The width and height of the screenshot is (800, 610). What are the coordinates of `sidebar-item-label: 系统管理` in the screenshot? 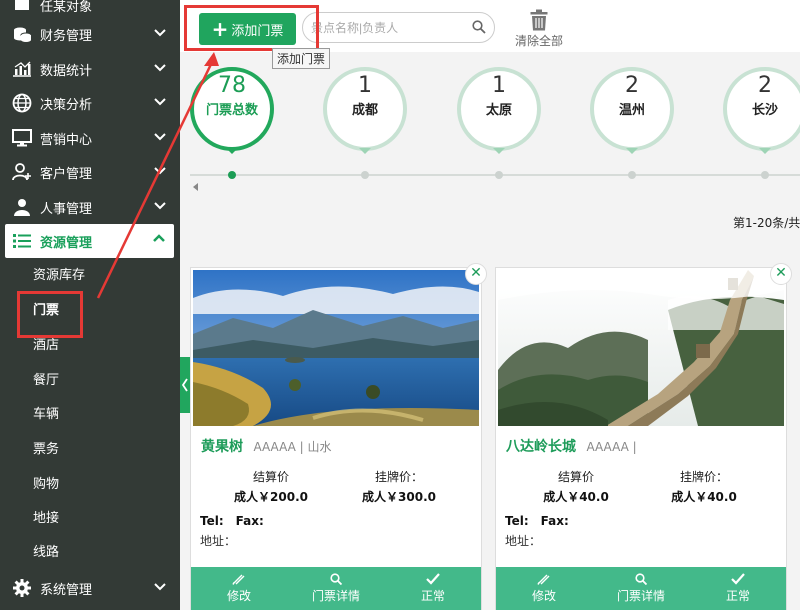 It's located at (66, 590).